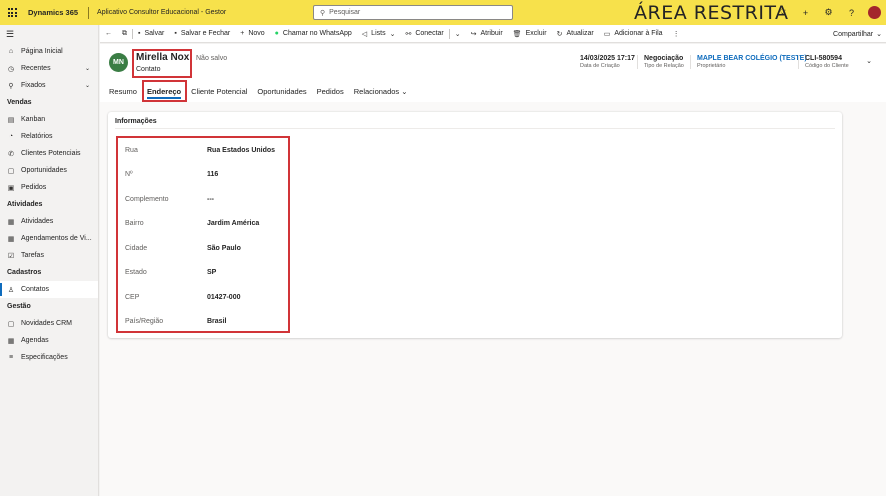  Describe the element at coordinates (11, 51) in the screenshot. I see `home-icon: ⌂` at that location.